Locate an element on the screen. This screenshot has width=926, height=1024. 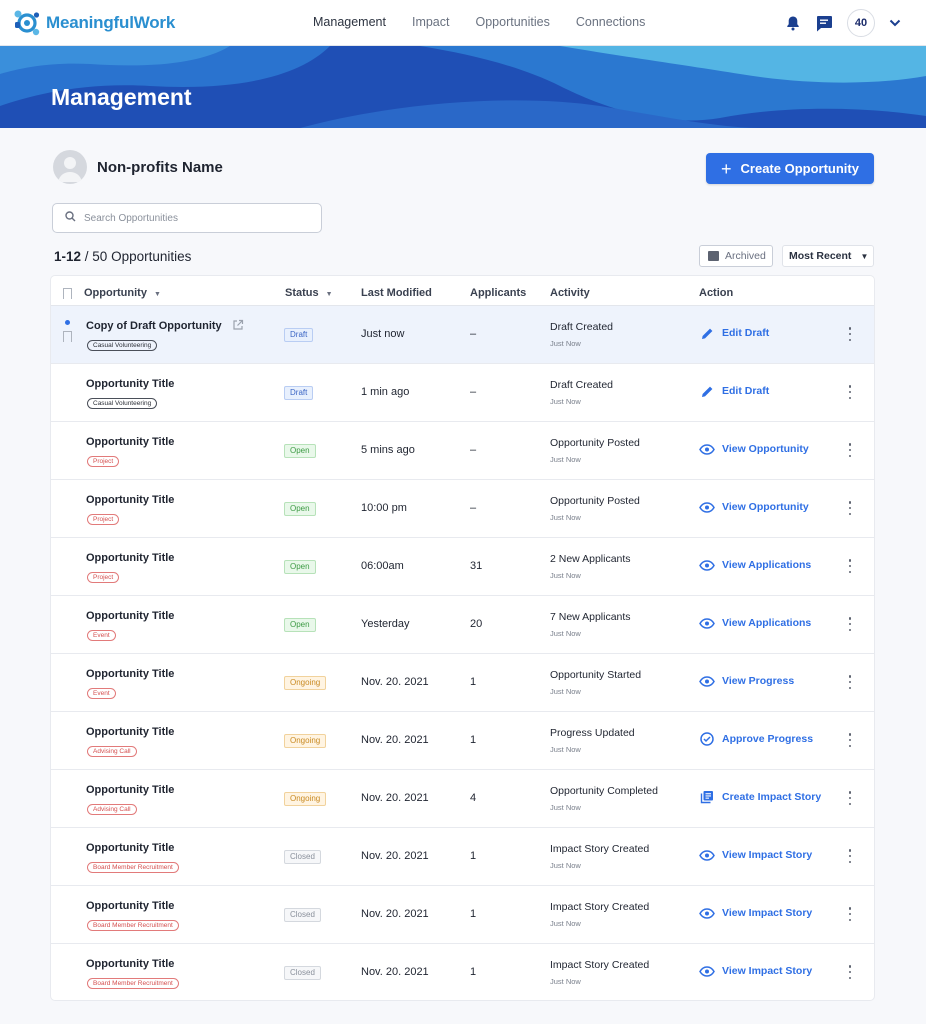
search-box is located at coordinates (187, 218).